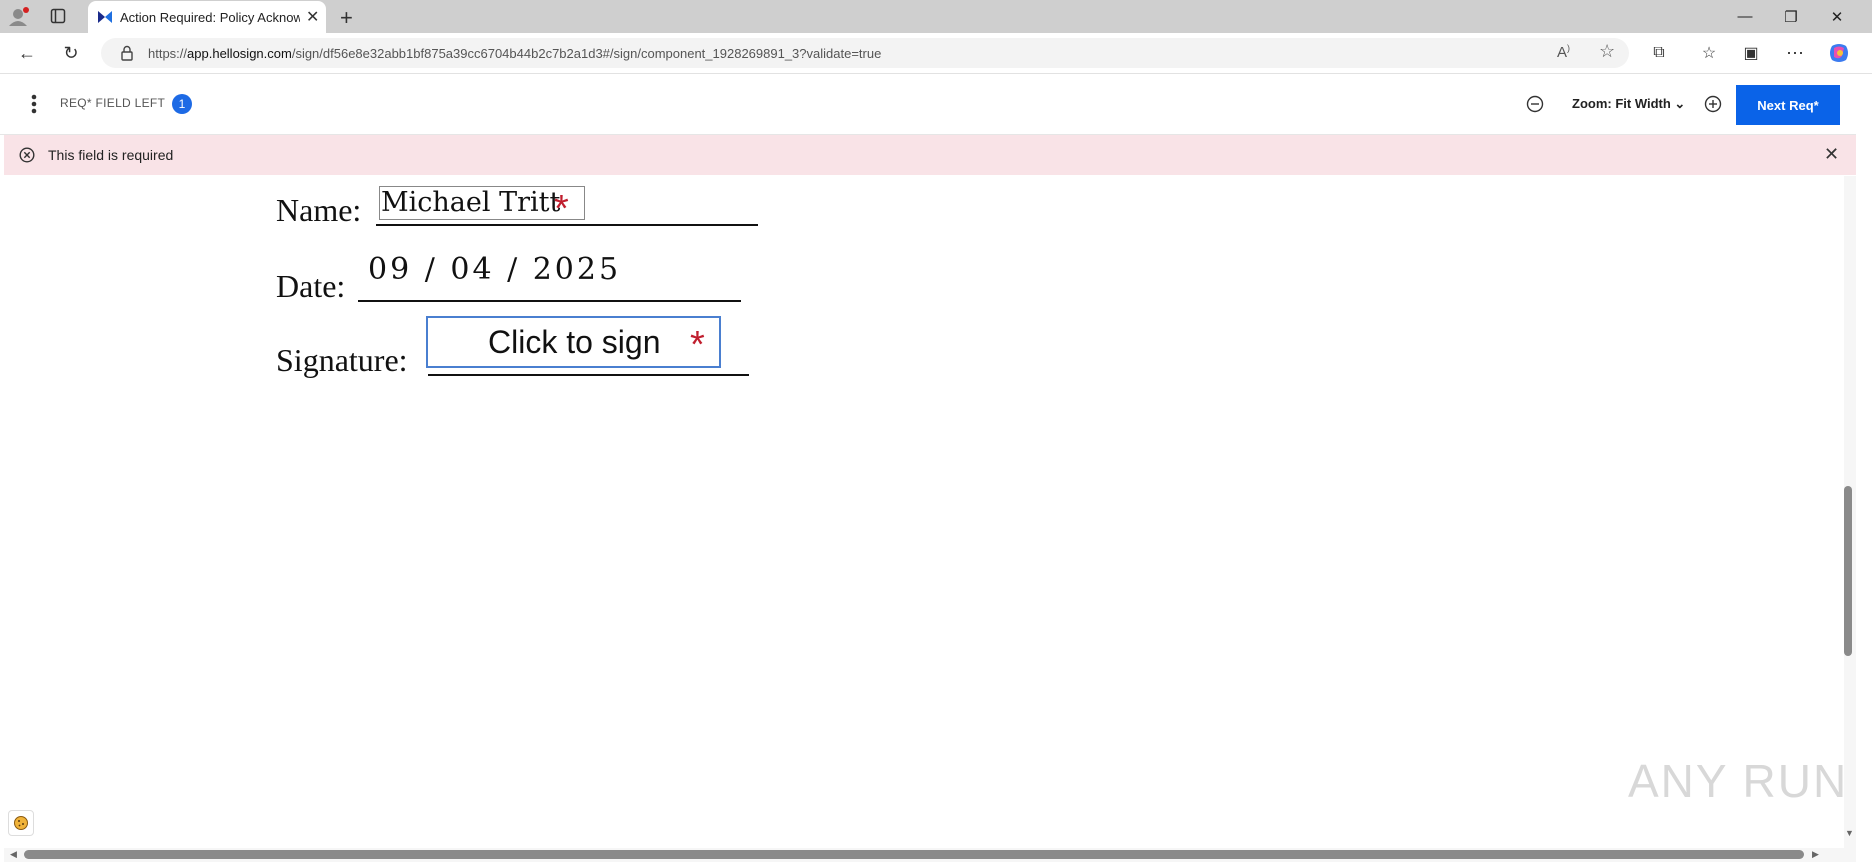 The height and width of the screenshot is (866, 1872). What do you see at coordinates (27, 155) in the screenshot?
I see `error-circle-icon` at bounding box center [27, 155].